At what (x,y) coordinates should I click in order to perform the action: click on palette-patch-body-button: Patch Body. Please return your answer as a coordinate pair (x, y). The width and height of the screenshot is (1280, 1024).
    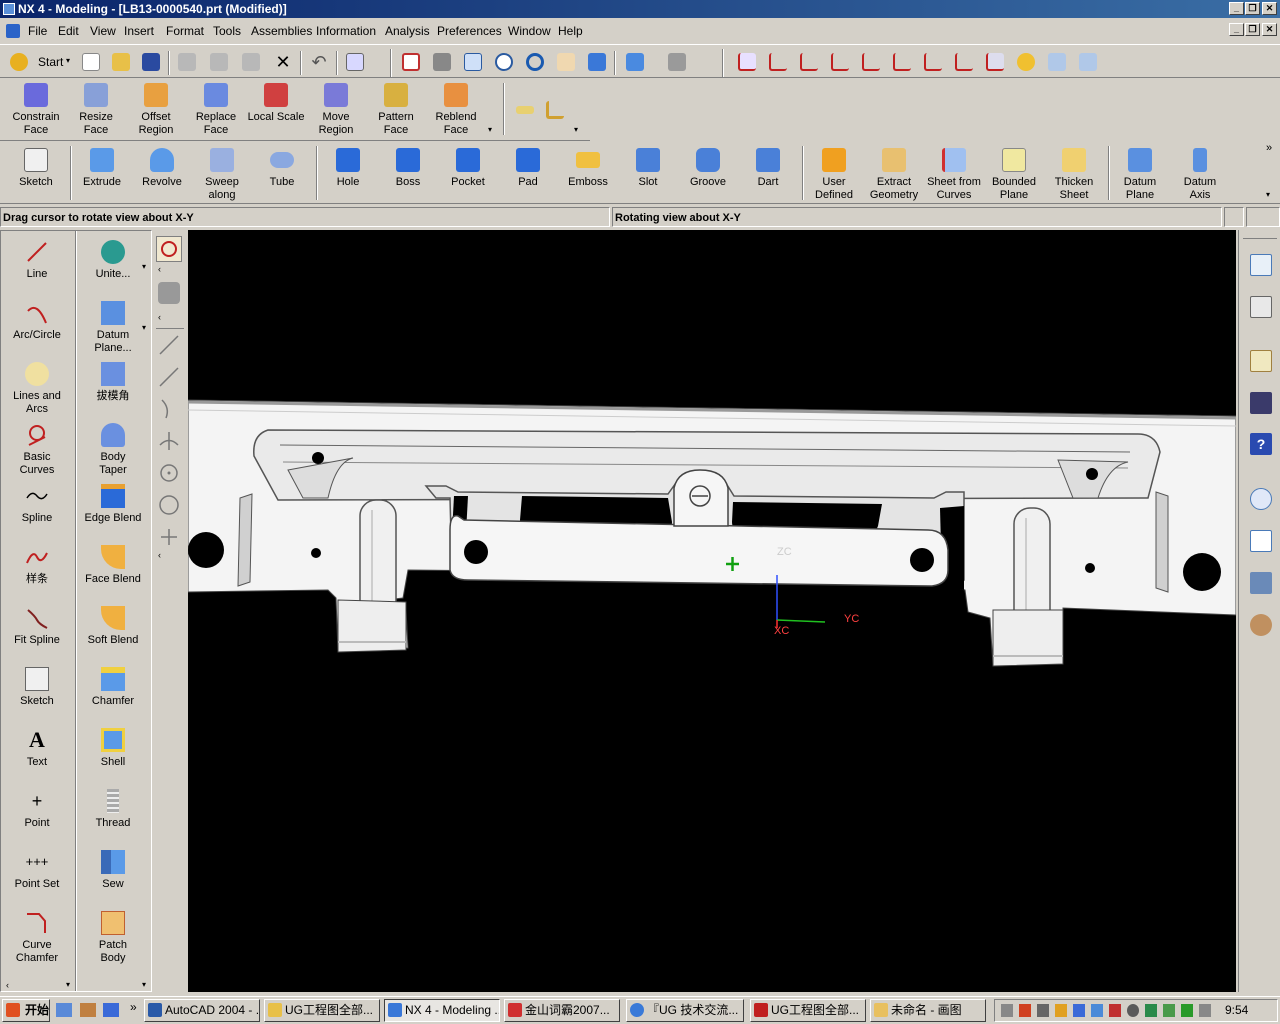
    Looking at the image, I should click on (113, 938).